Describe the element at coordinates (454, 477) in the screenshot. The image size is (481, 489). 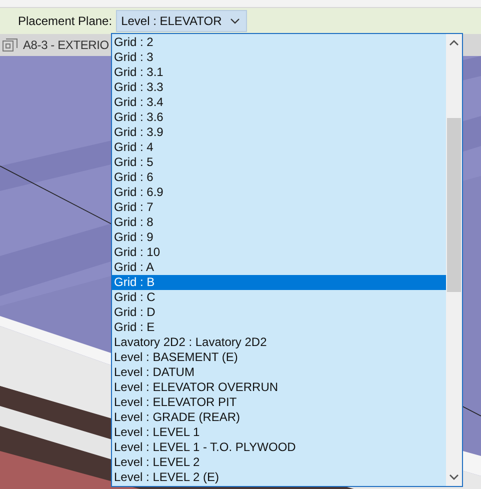
I see `scroll-down-icon` at that location.